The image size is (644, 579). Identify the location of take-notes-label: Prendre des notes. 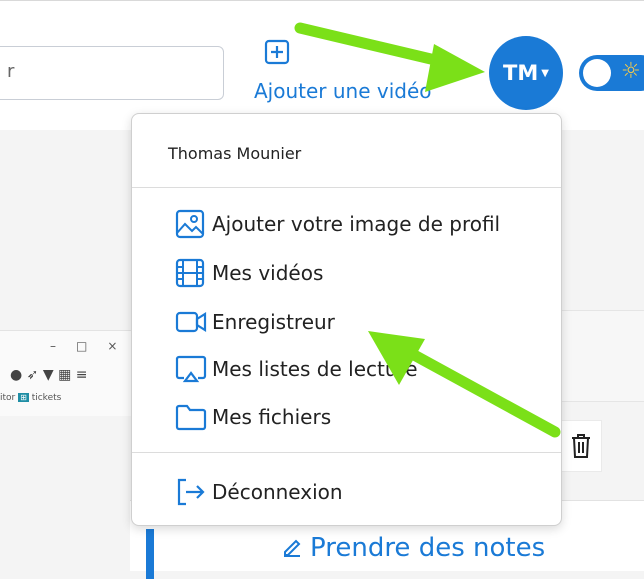
(428, 548).